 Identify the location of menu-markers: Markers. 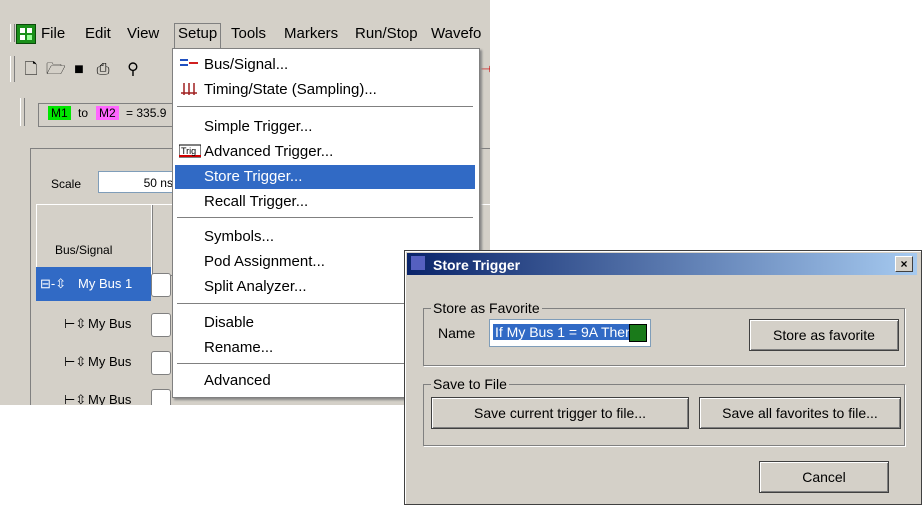
(311, 33).